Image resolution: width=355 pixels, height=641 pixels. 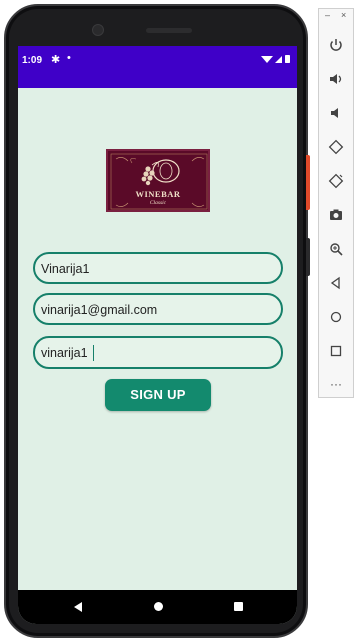 What do you see at coordinates (336, 216) in the screenshot?
I see `camera-icon` at bounding box center [336, 216].